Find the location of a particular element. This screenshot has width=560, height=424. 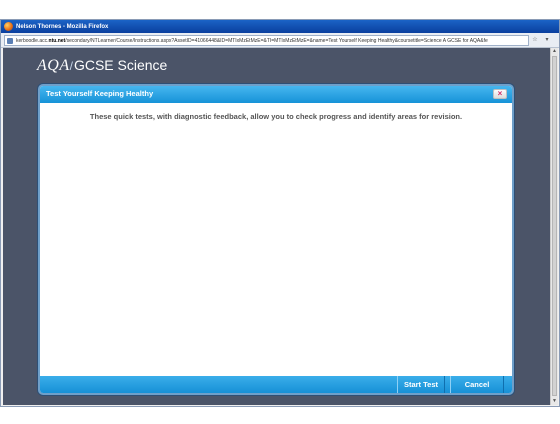

logo-swoosh-icon: / is located at coordinates (71, 66).